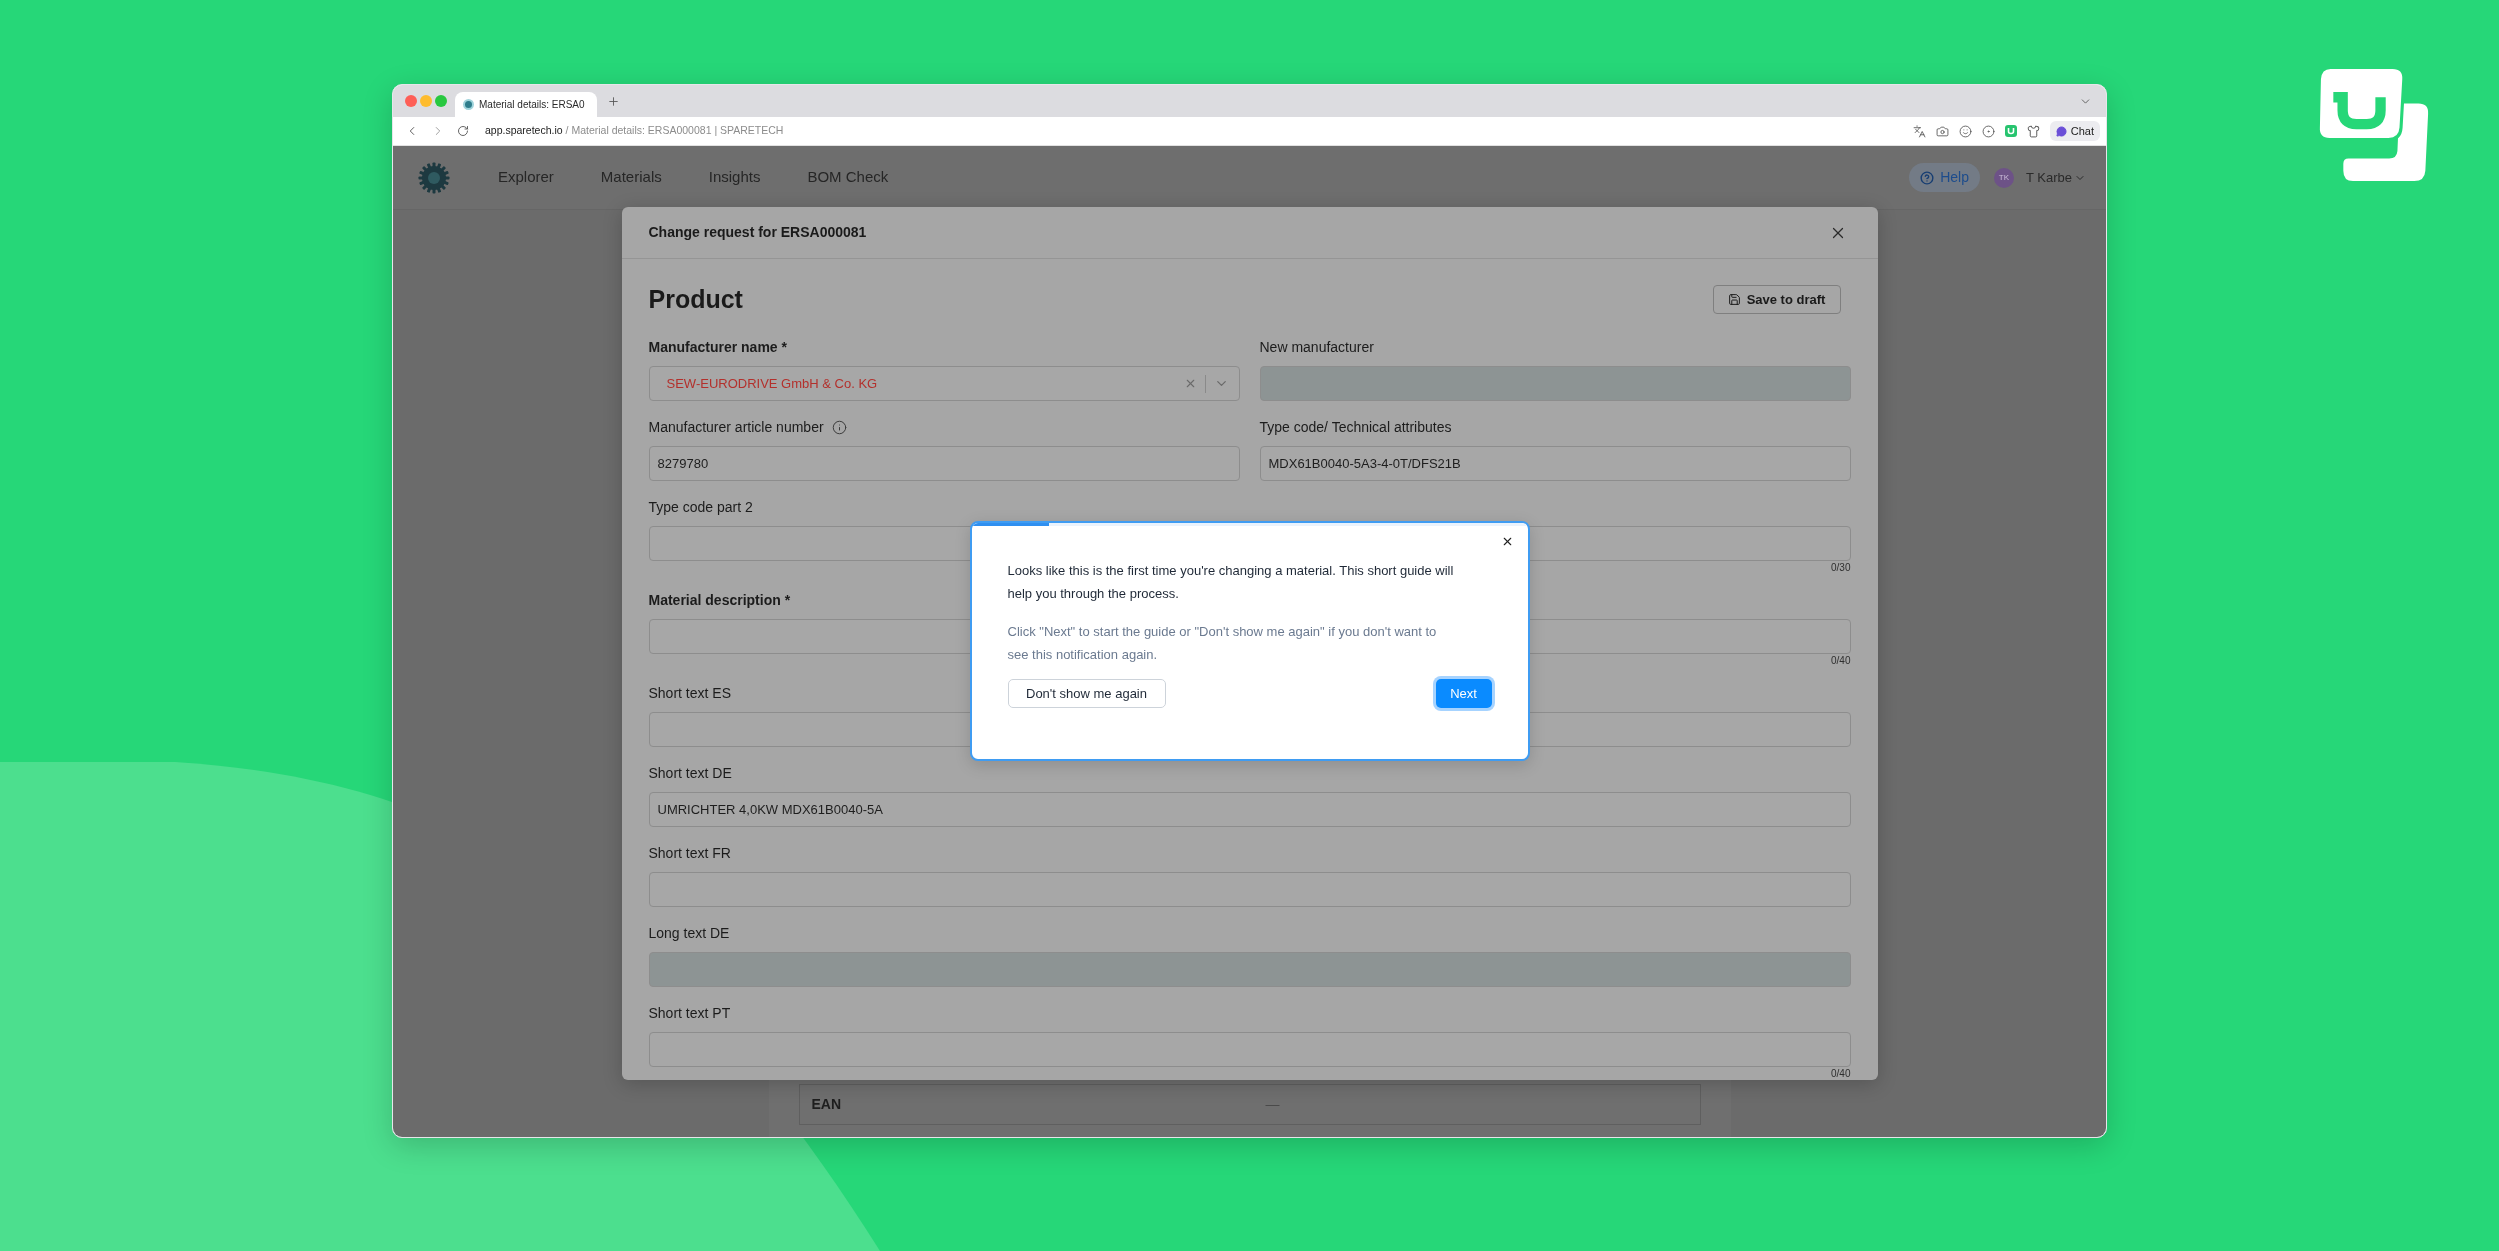 The height and width of the screenshot is (1251, 2499). Describe the element at coordinates (689, 933) in the screenshot. I see `field-label: Long text DE` at that location.